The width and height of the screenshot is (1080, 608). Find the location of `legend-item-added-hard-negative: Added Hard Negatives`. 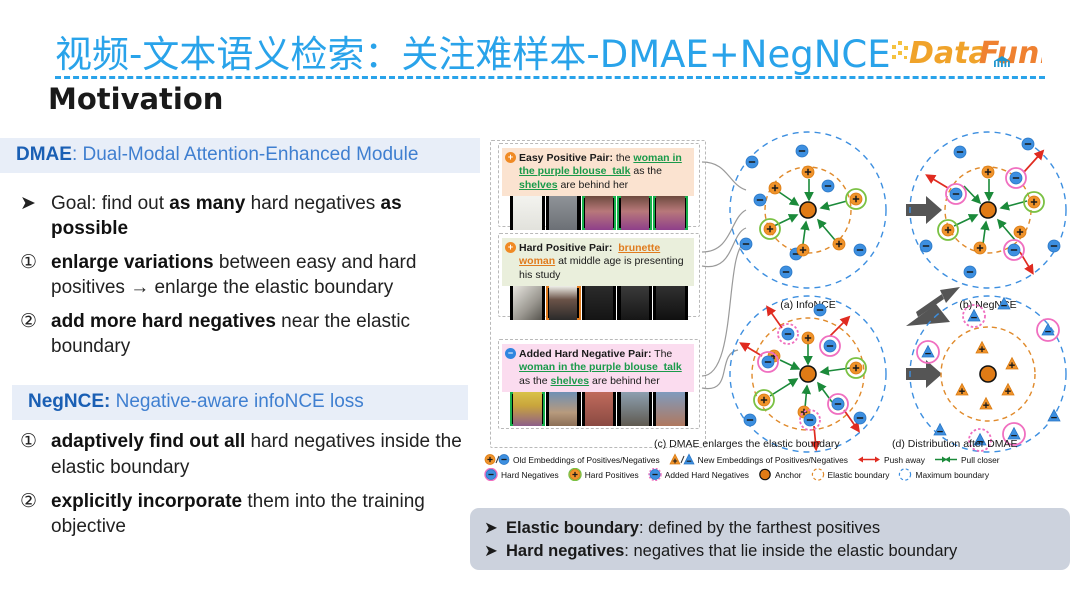

legend-item-added-hard-negative: Added Hard Negatives is located at coordinates (698, 474).